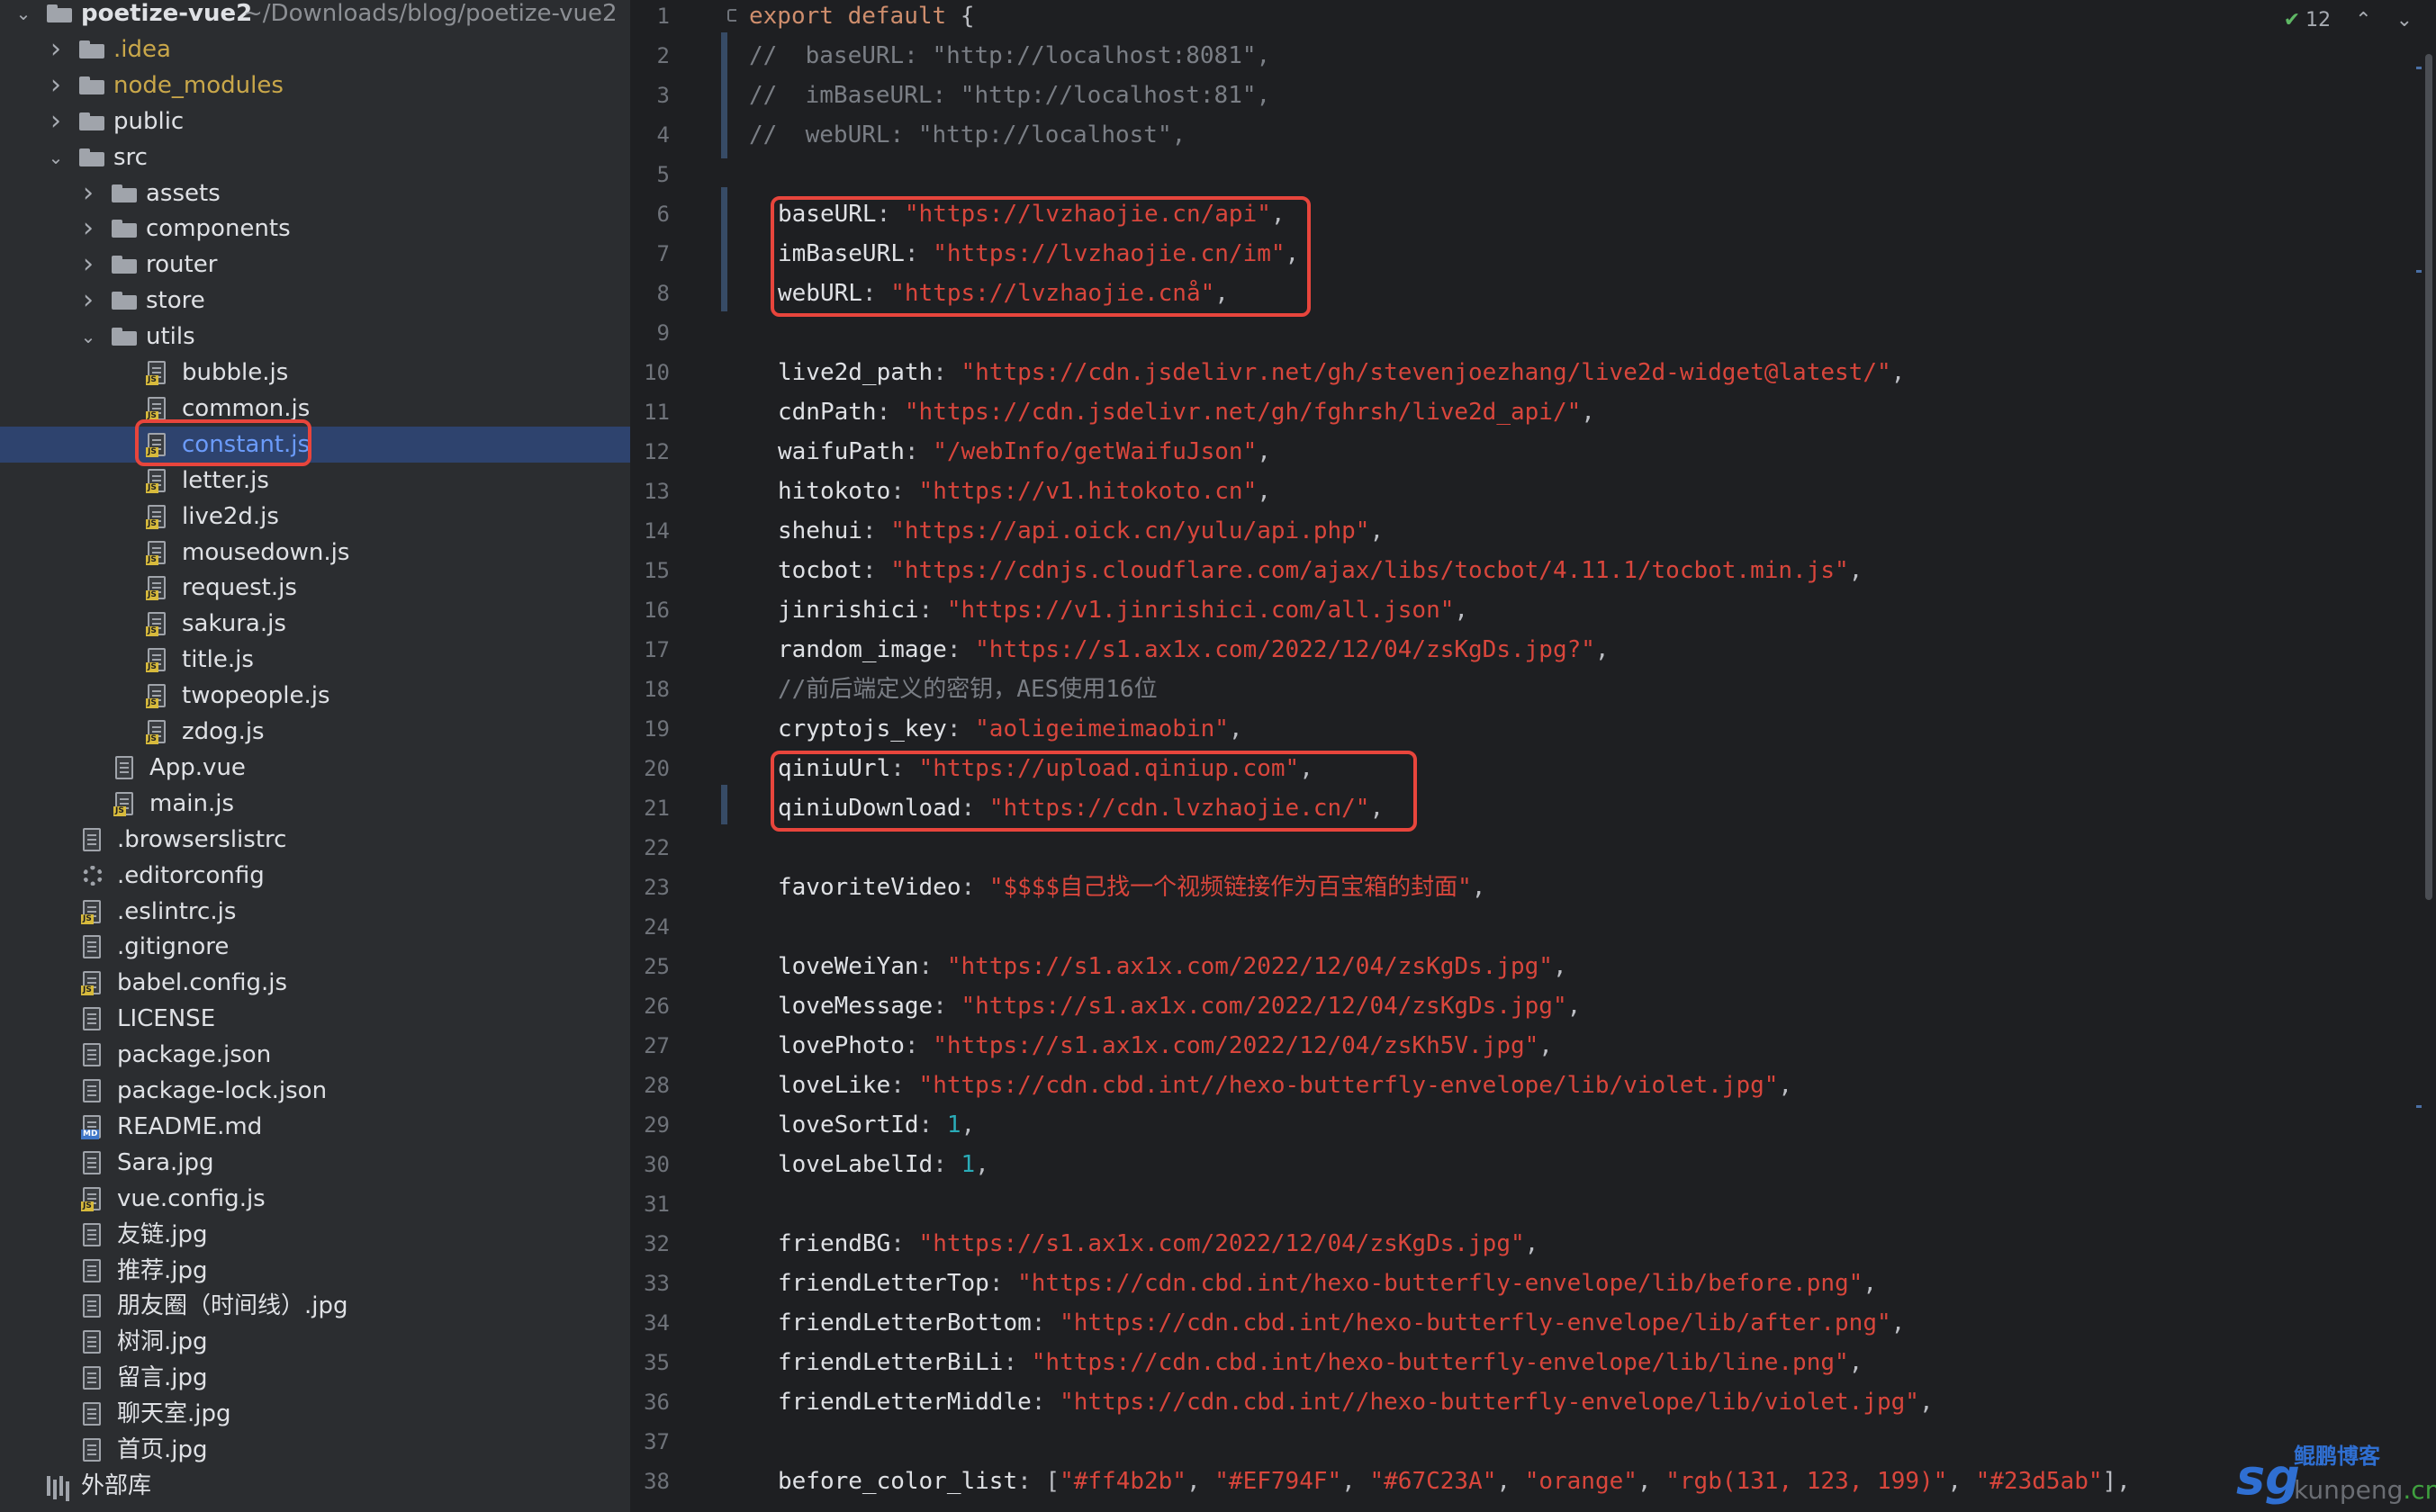  Describe the element at coordinates (315, 409) in the screenshot. I see `tree-item: common.js` at that location.